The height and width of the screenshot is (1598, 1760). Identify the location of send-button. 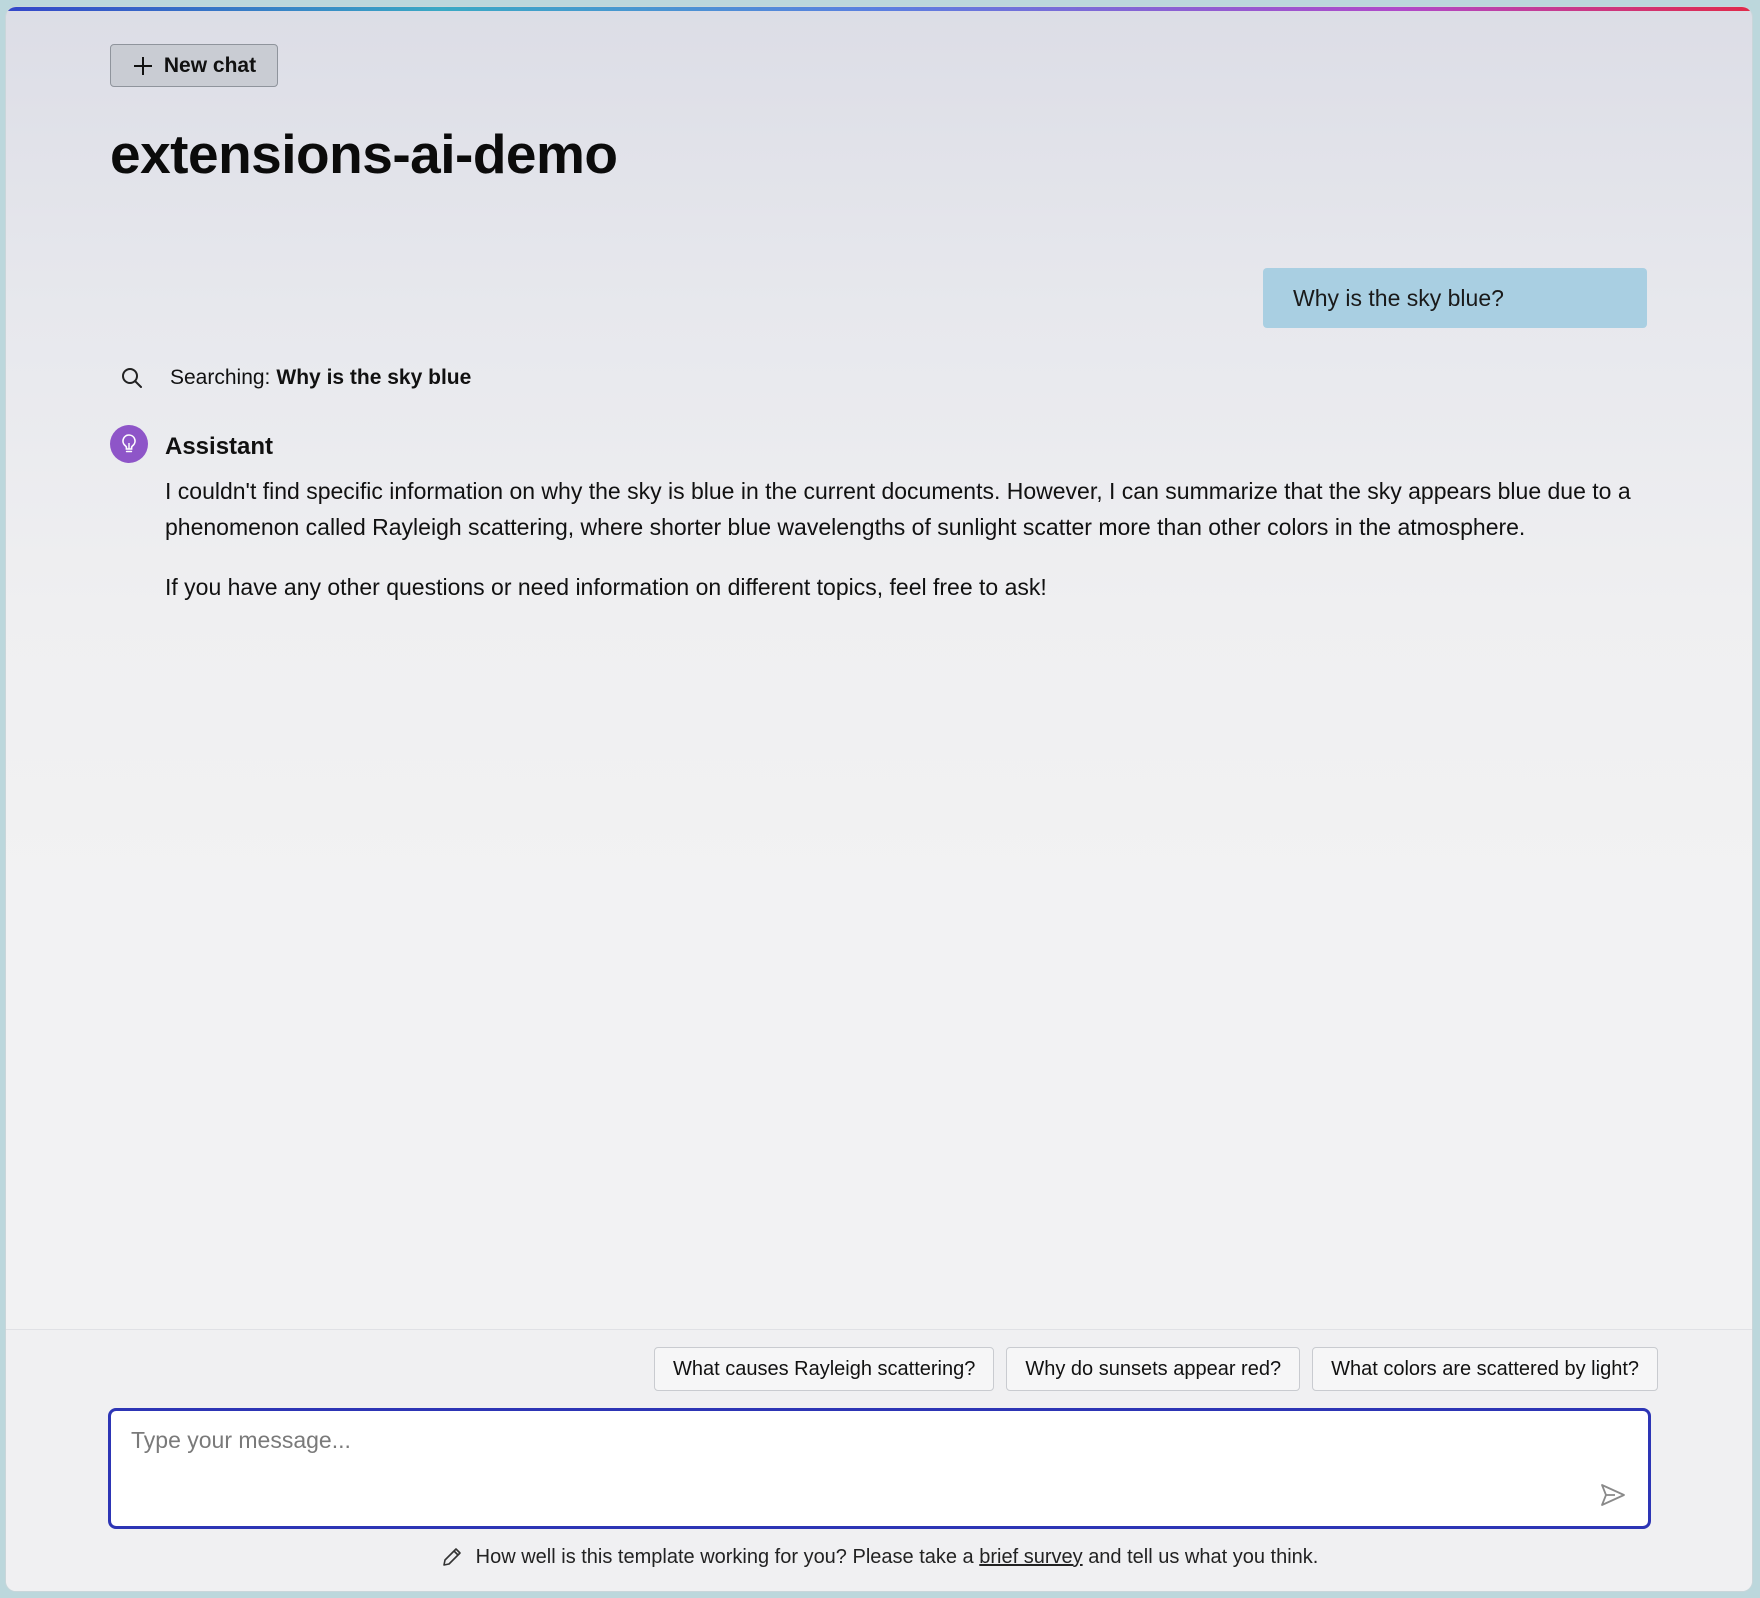
(1613, 1495).